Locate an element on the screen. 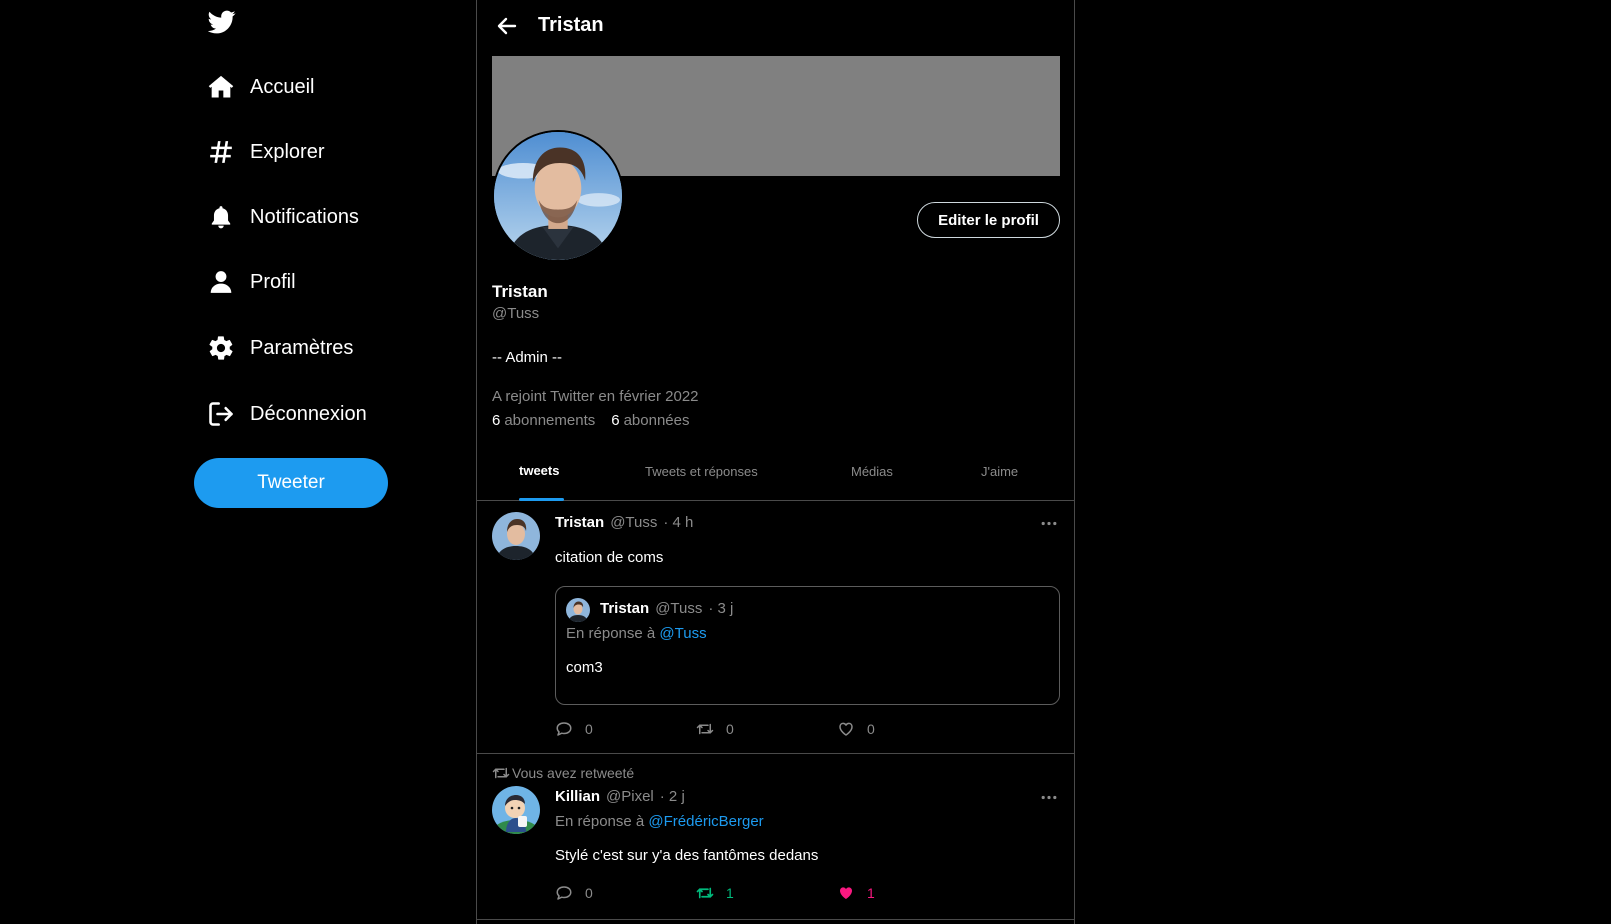  tab-tweets-et-reponses: Tweets et réponses is located at coordinates (701, 471).